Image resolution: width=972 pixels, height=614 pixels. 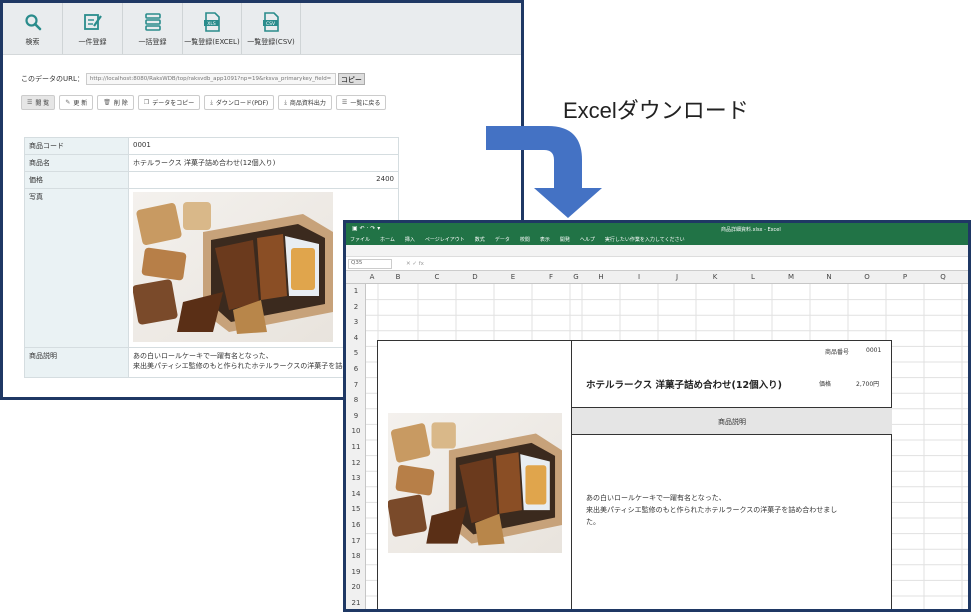 What do you see at coordinates (356, 509) in the screenshot?
I see `row-header: 15` at bounding box center [356, 509].